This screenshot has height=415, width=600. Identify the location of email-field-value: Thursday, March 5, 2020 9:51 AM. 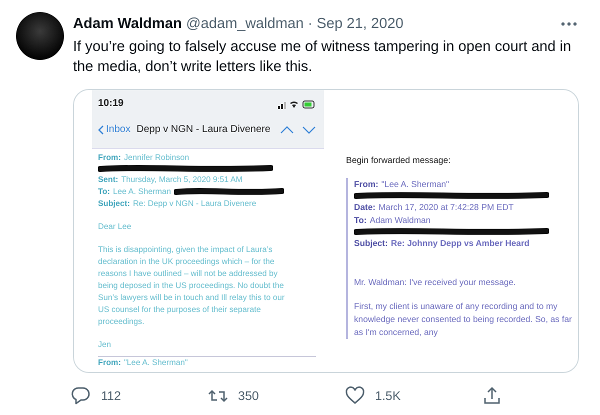
(182, 180).